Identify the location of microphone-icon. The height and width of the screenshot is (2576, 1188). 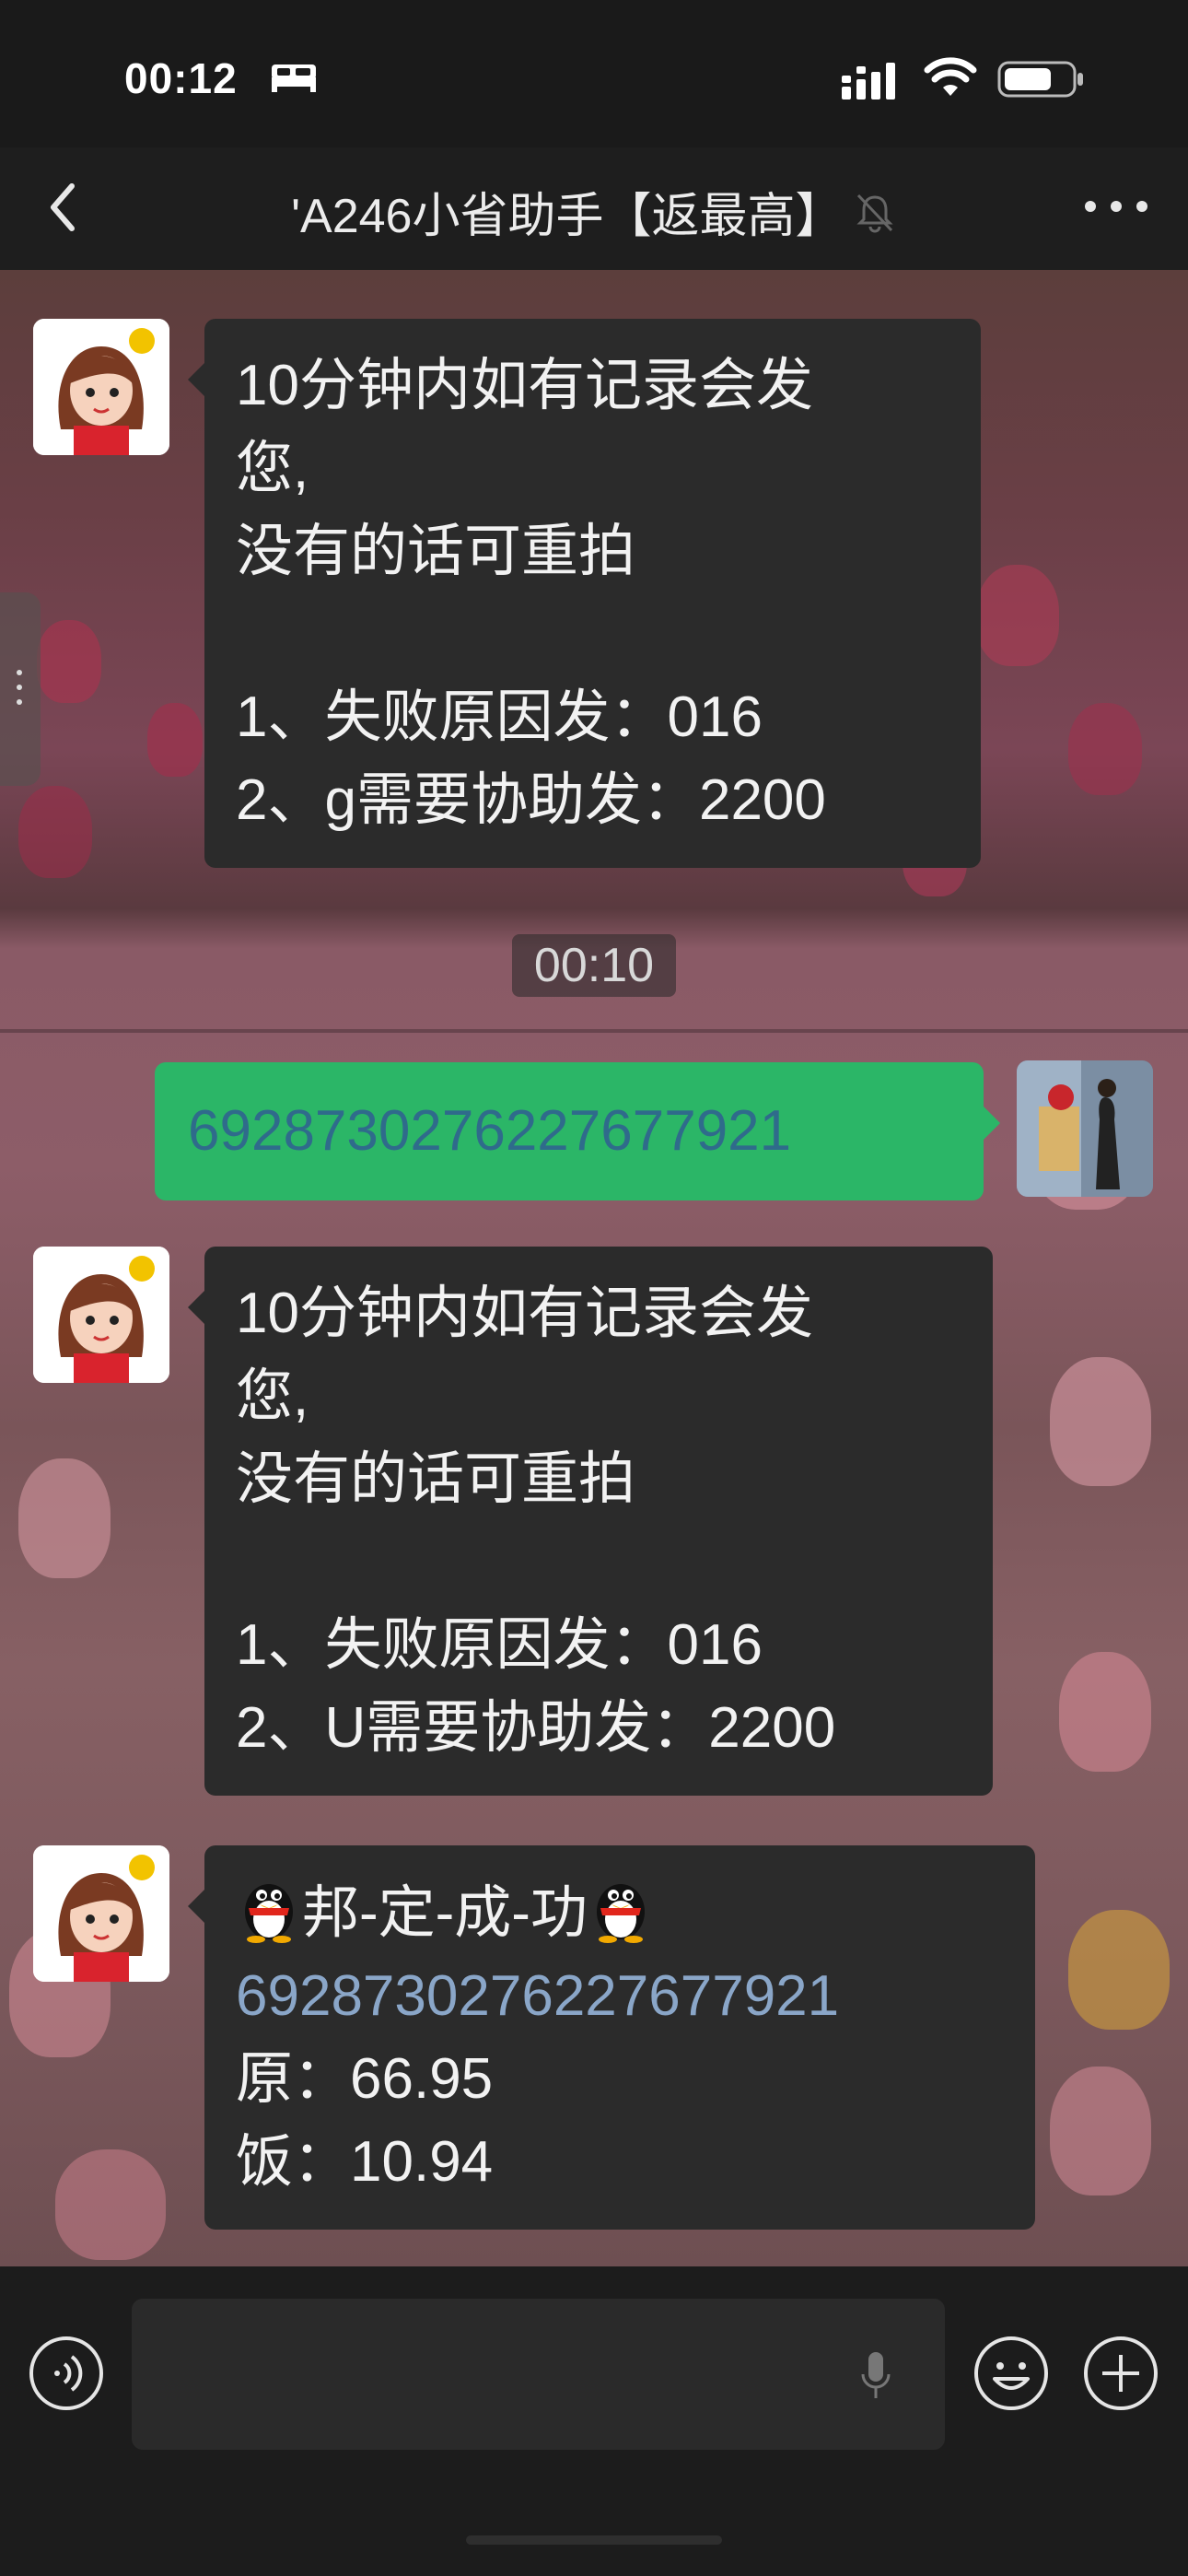
(875, 2376).